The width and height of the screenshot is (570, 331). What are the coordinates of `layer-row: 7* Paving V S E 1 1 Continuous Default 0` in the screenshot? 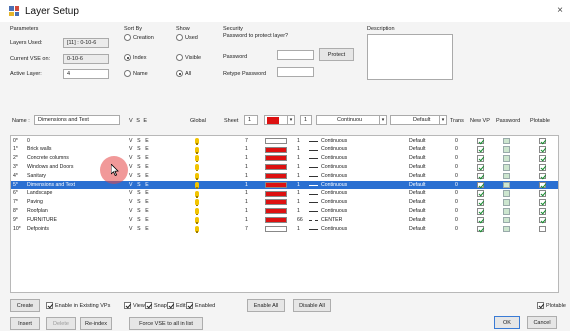 It's located at (284, 202).